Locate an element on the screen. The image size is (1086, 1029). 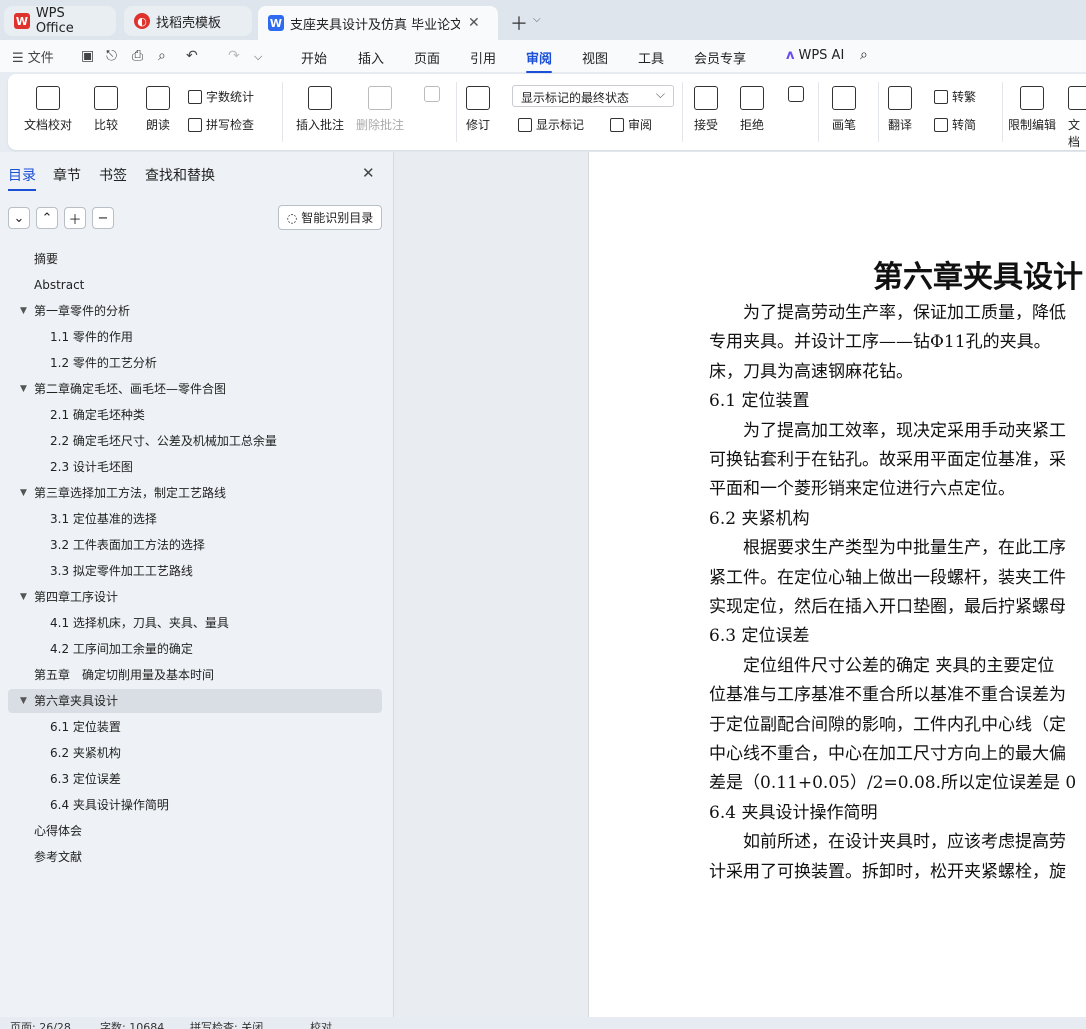
menu-reference: 引用 is located at coordinates (483, 57).